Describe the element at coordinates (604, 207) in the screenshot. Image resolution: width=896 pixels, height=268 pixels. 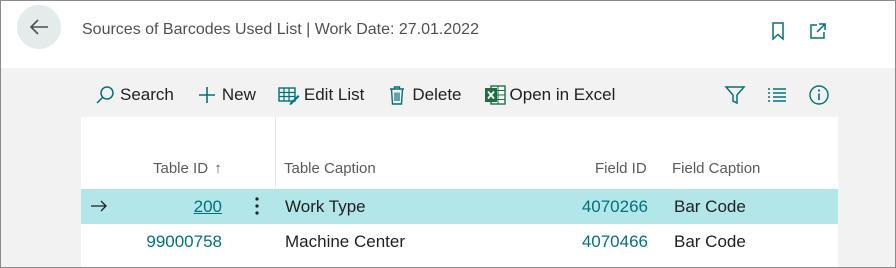
I see `field-id-cell: 4070266` at that location.